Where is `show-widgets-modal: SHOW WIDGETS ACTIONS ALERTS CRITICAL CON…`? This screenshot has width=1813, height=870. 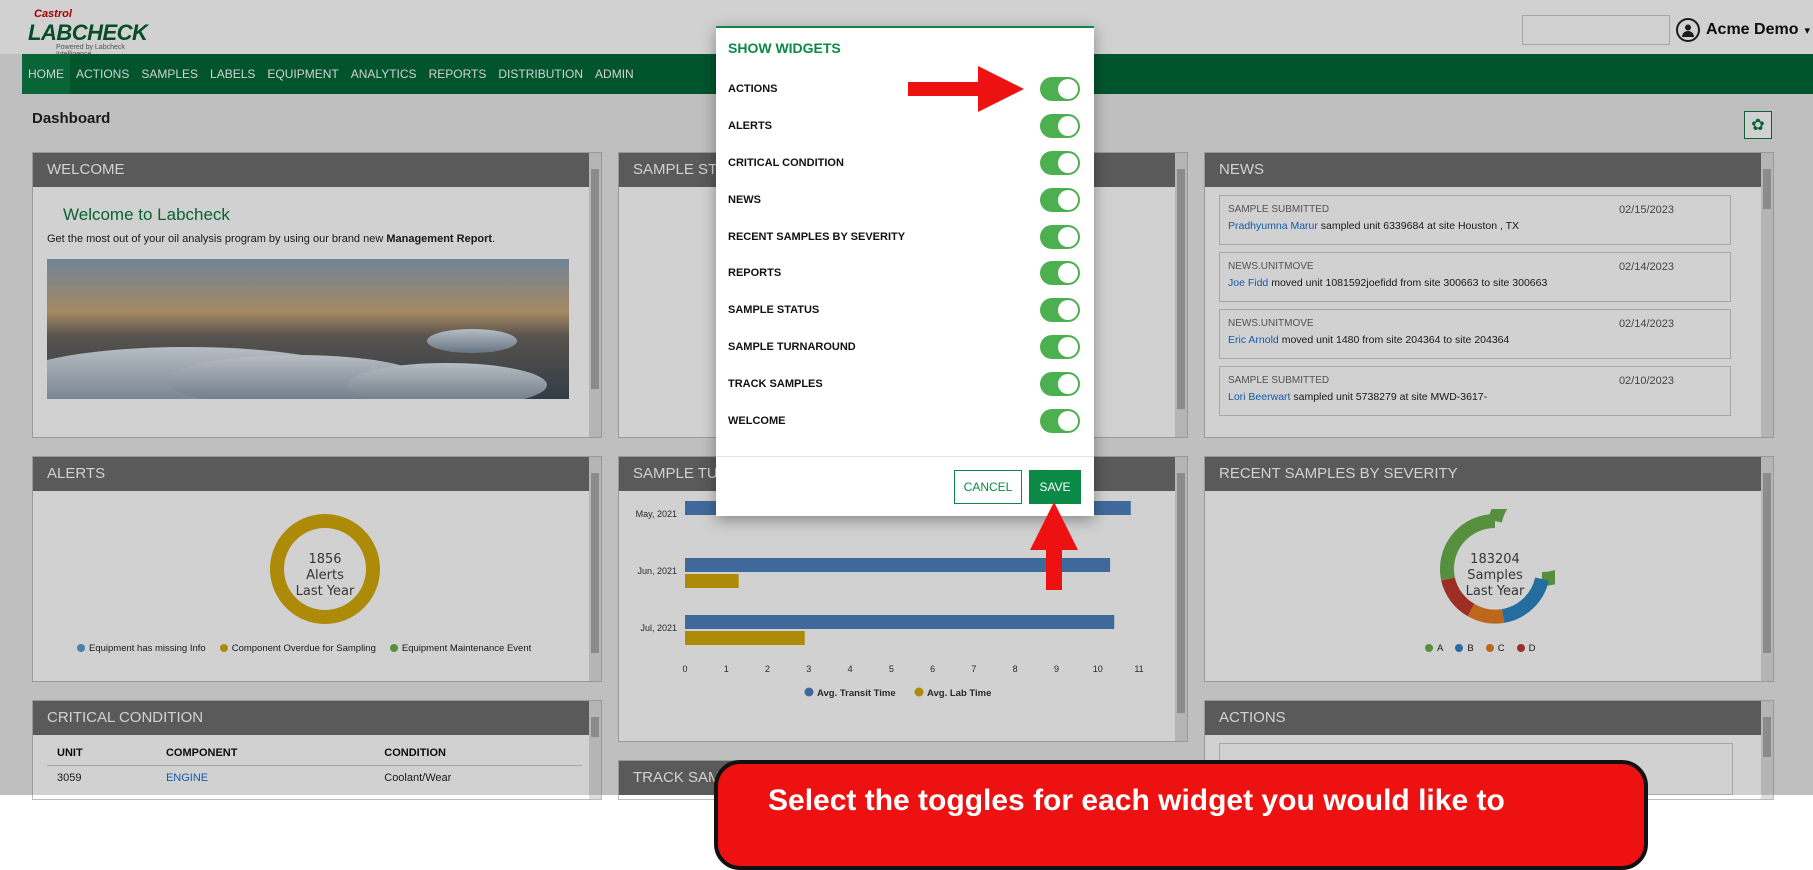
show-widgets-modal: SHOW WIDGETS ACTIONS ALERTS CRITICAL CON… is located at coordinates (905, 271).